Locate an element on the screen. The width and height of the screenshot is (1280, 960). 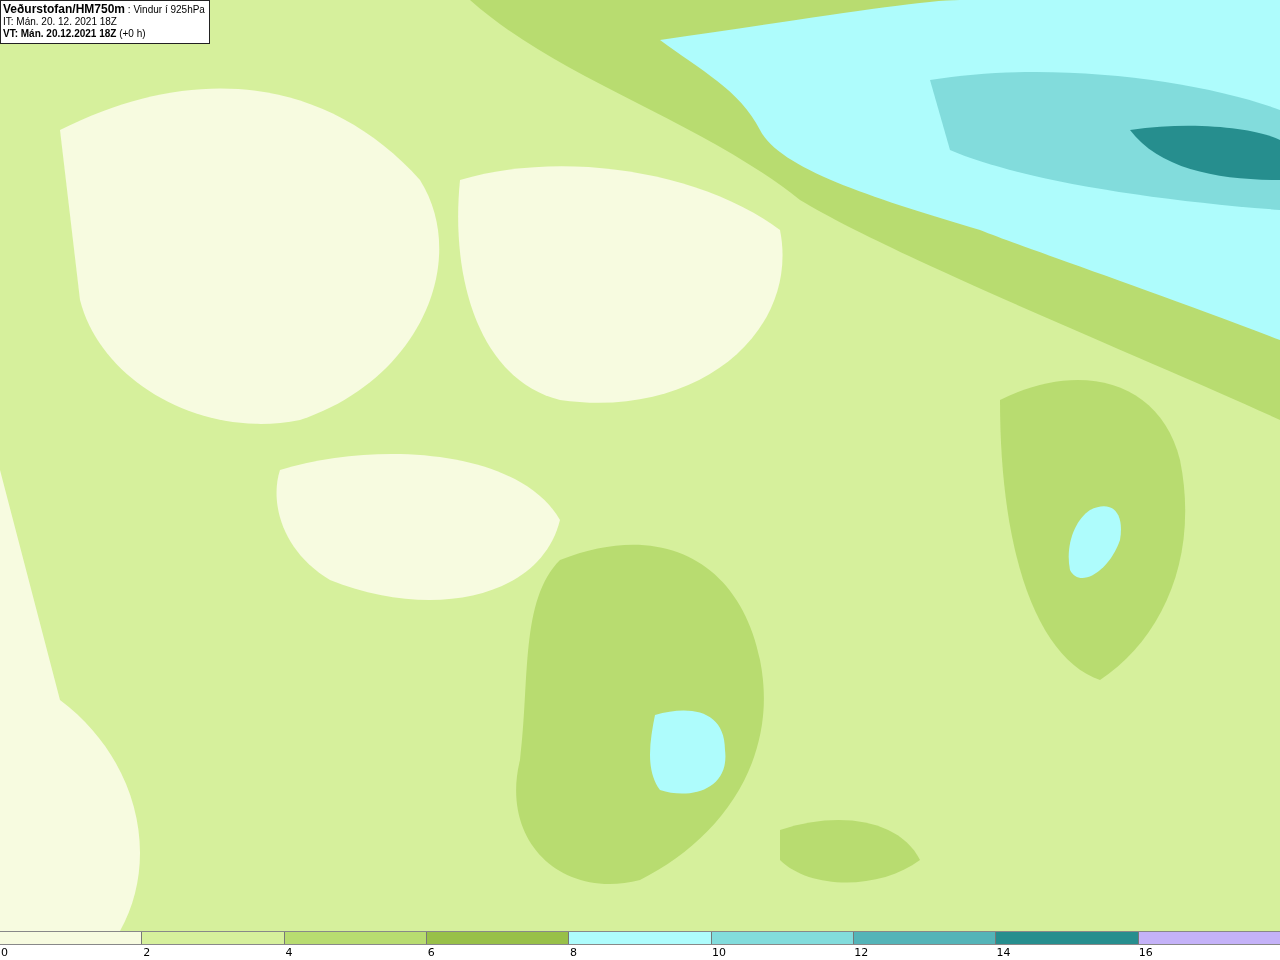
scale-label: 6 is located at coordinates (431, 952).